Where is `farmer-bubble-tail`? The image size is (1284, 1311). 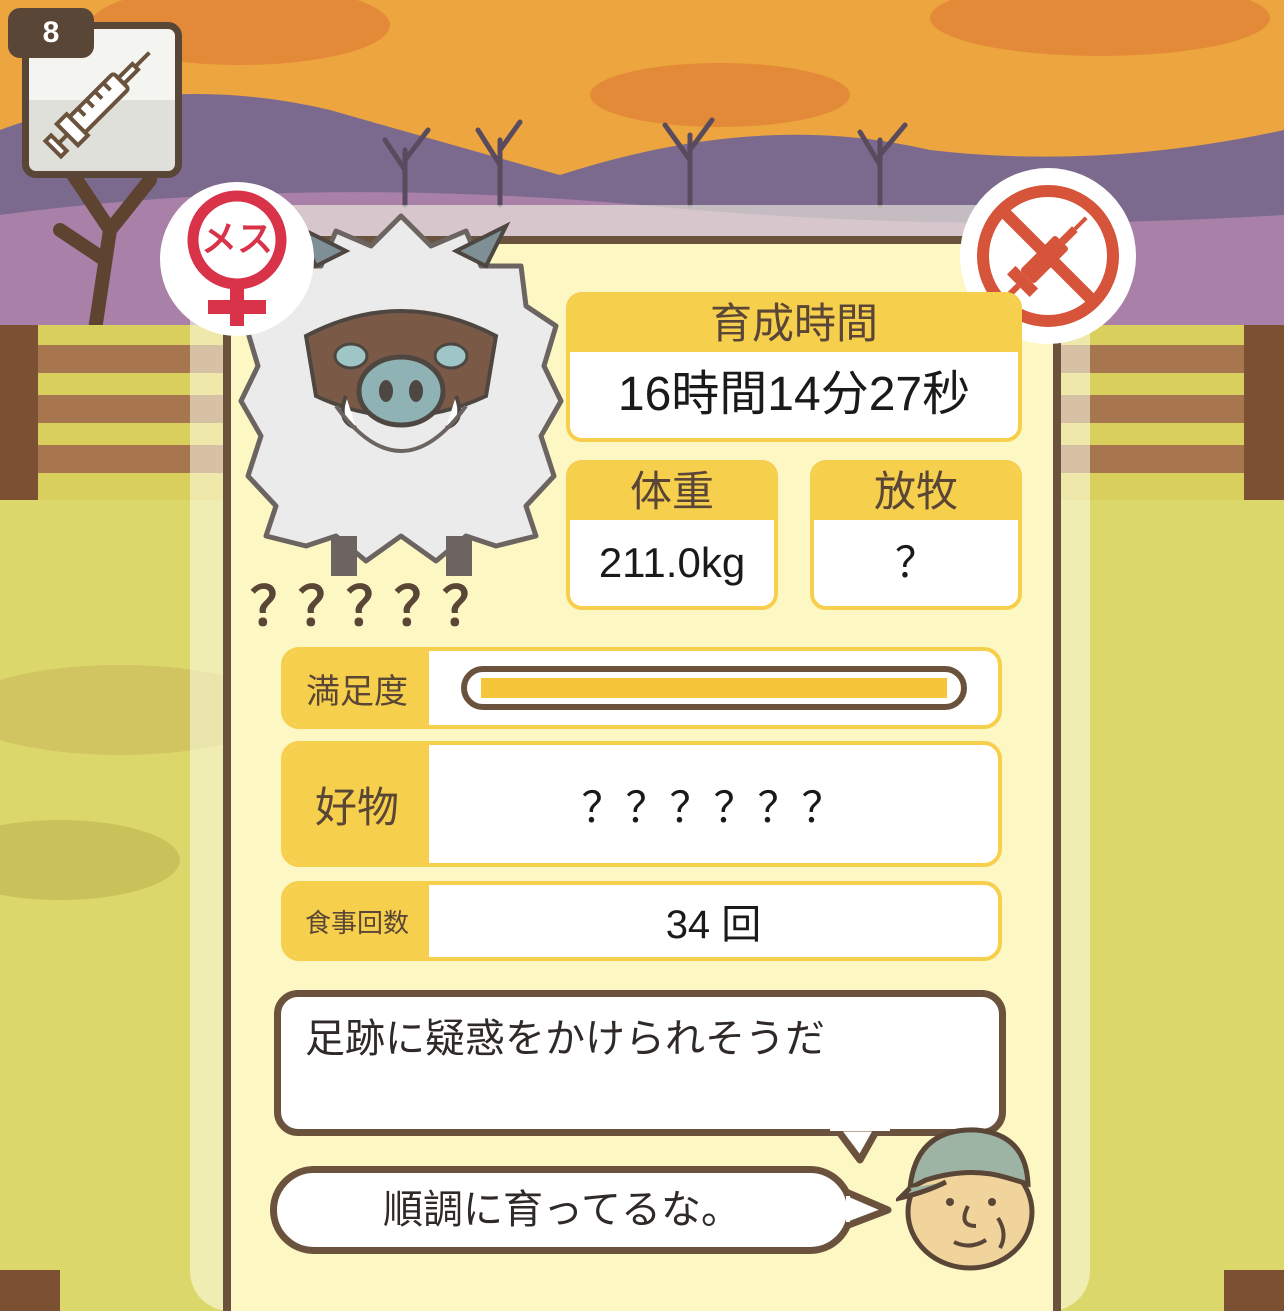 farmer-bubble-tail is located at coordinates (869, 1209).